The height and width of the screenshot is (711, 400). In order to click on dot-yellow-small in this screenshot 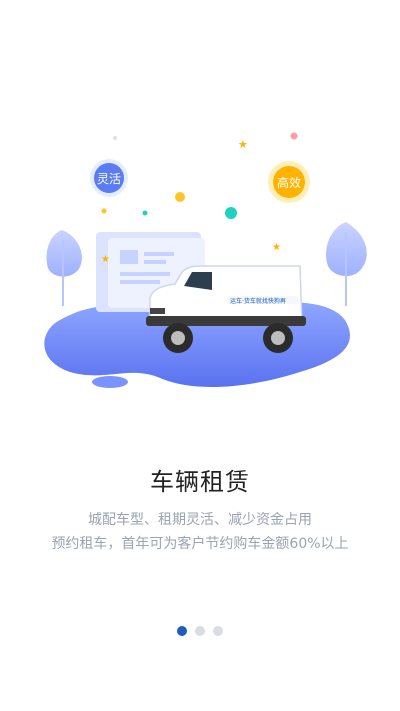, I will do `click(104, 211)`.